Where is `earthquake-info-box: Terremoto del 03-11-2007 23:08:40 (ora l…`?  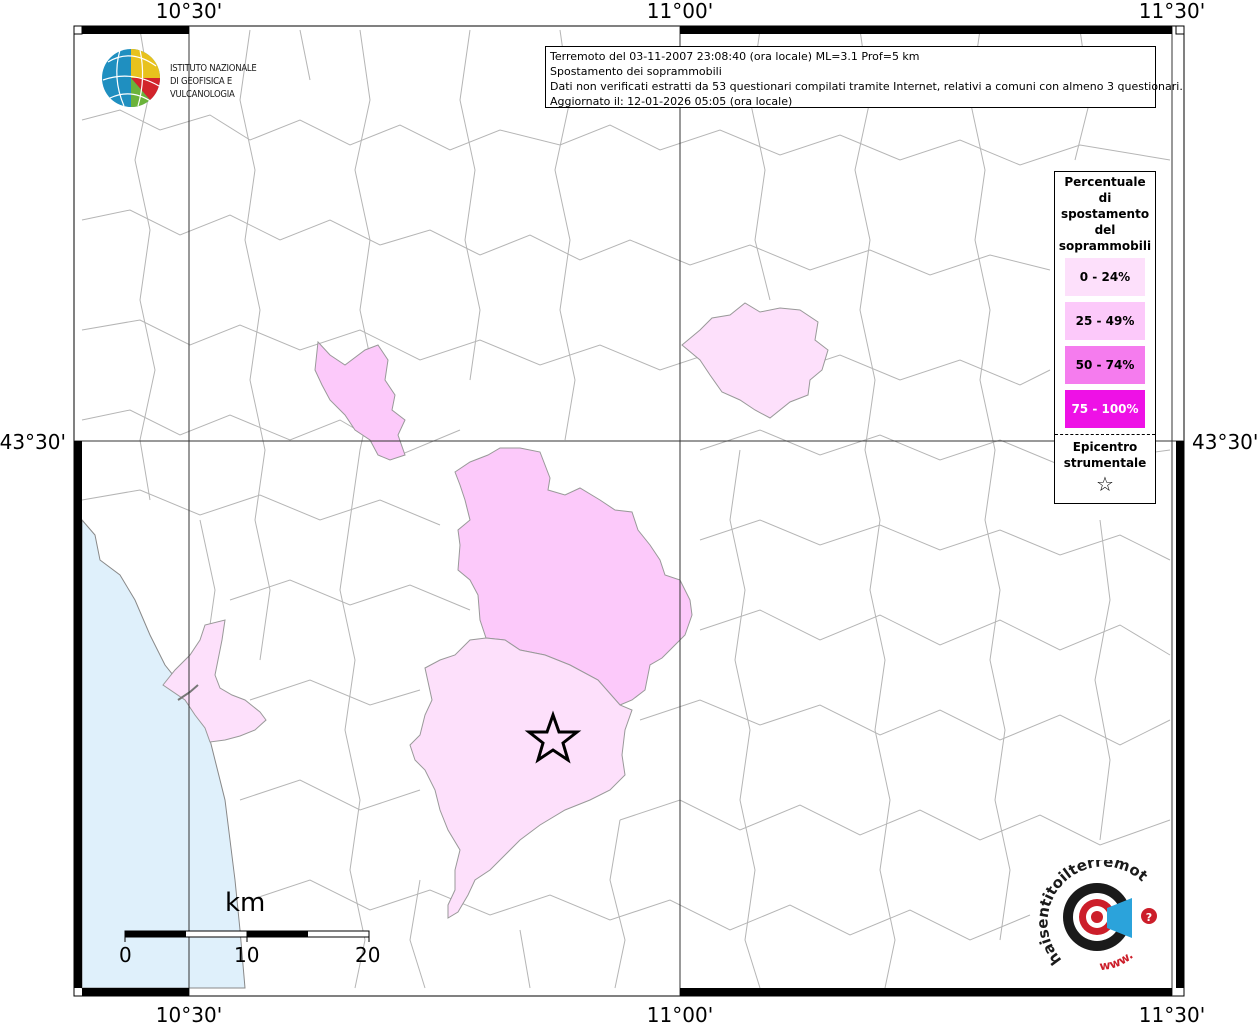
earthquake-info-box: Terremoto del 03-11-2007 23:08:40 (ora l… is located at coordinates (864, 77).